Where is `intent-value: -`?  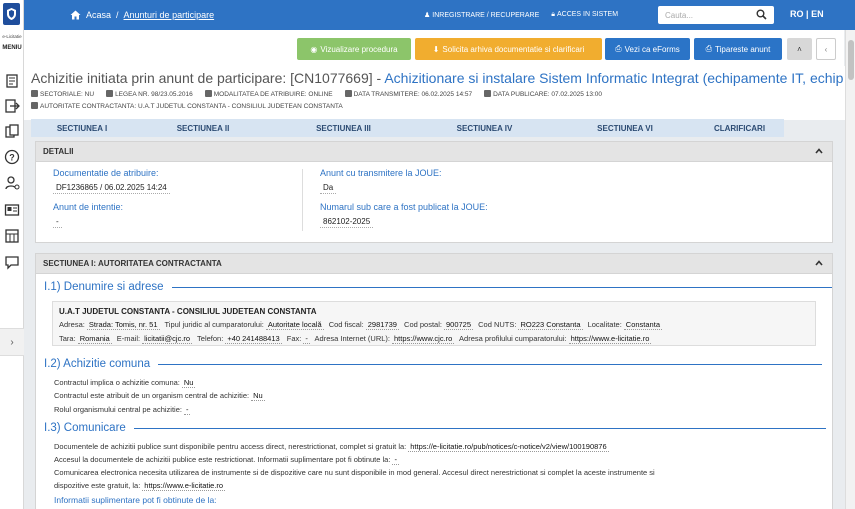 intent-value: - is located at coordinates (57, 222).